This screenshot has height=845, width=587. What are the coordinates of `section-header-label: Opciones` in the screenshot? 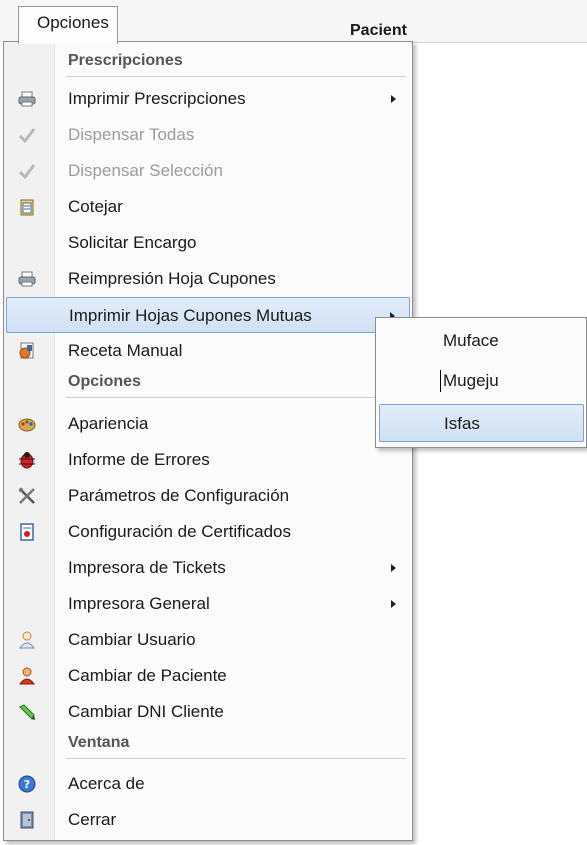 It's located at (104, 381).